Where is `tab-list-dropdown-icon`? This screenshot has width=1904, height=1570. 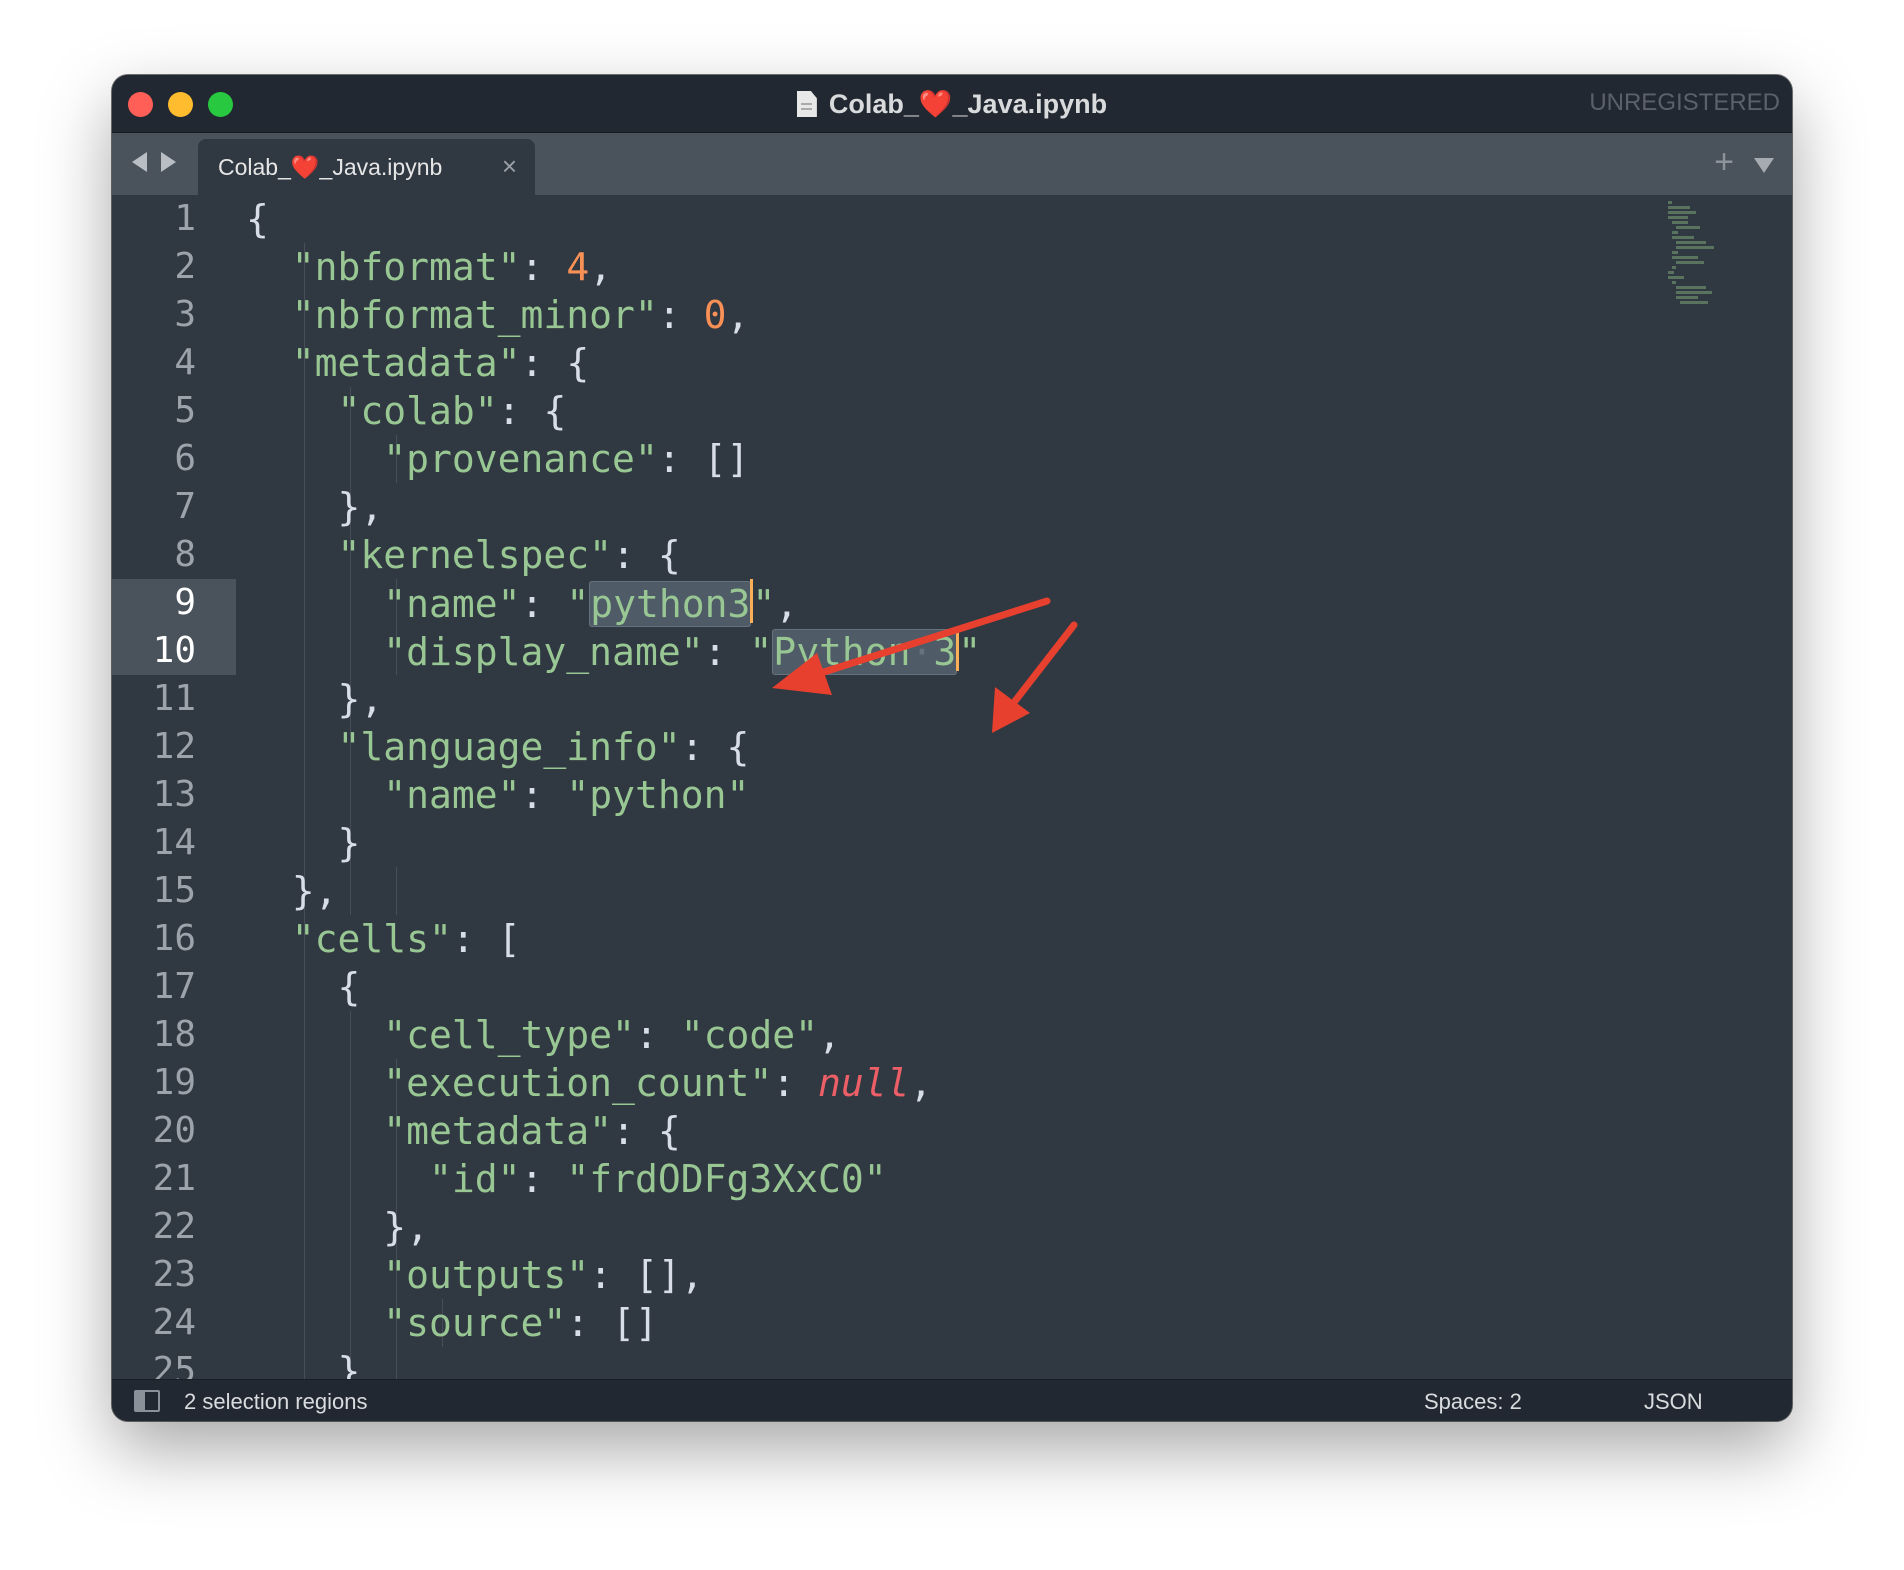 tab-list-dropdown-icon is located at coordinates (1764, 165).